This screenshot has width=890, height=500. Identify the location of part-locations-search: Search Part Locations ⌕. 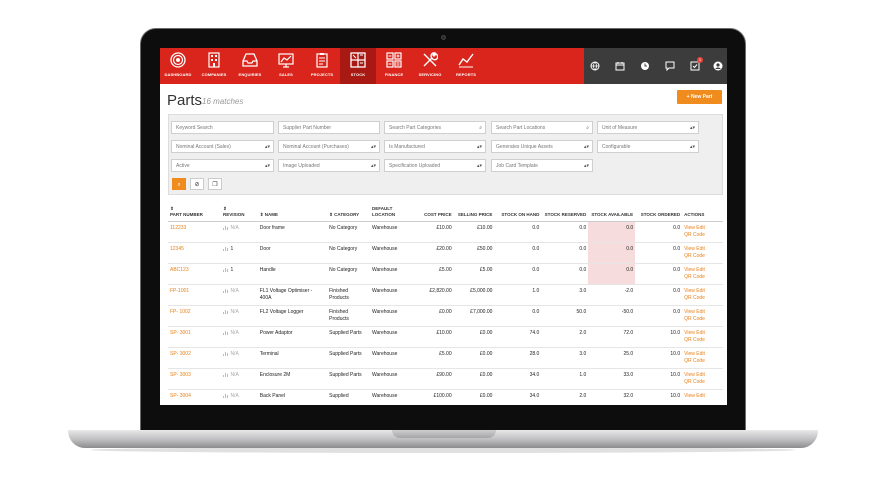
(542, 127).